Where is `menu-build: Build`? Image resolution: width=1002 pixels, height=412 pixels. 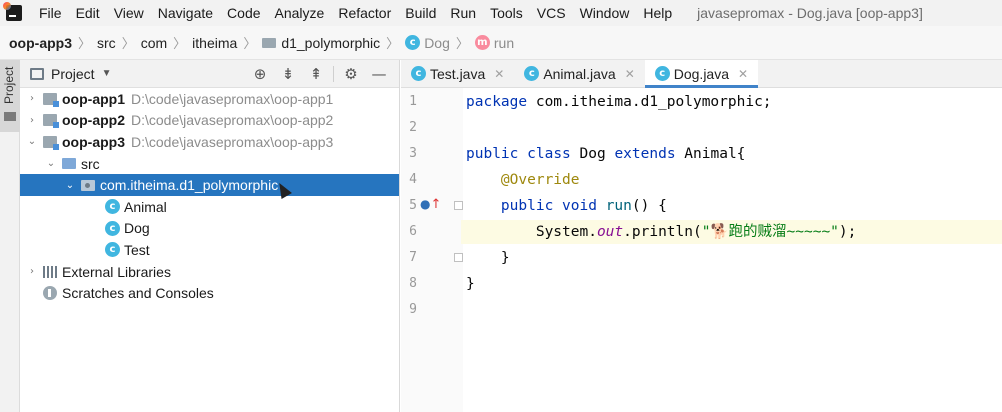
menu-build: Build is located at coordinates (420, 13).